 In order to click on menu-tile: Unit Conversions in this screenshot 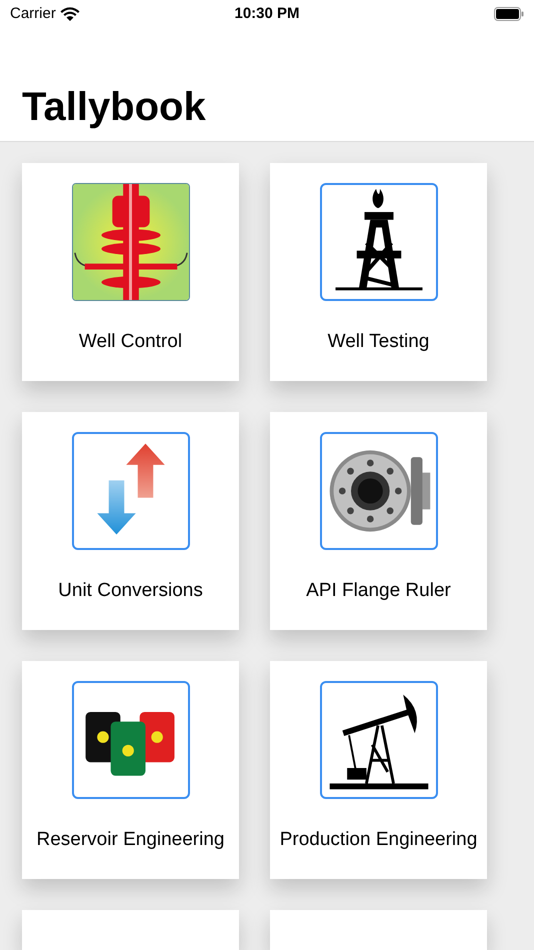, I will do `click(130, 521)`.